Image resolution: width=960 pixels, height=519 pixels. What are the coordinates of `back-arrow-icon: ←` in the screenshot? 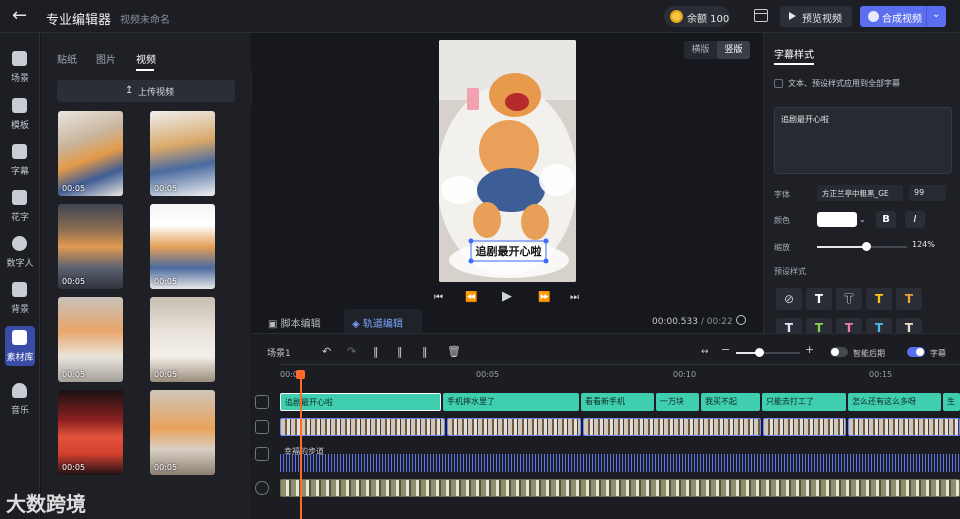 It's located at (22, 17).